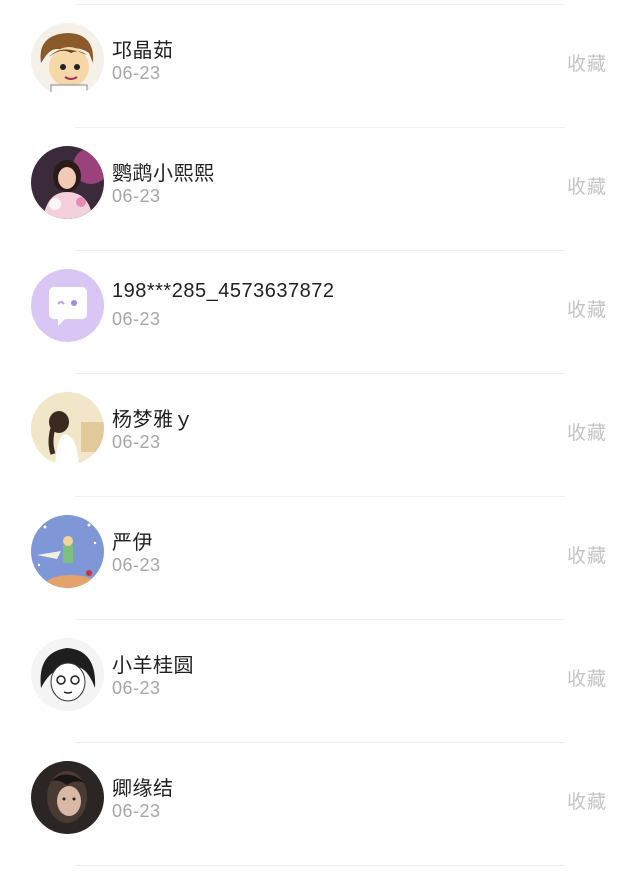 Image resolution: width=640 pixels, height=873 pixels. What do you see at coordinates (320, 558) in the screenshot?
I see `list-item: 严伊 06-23 收藏` at bounding box center [320, 558].